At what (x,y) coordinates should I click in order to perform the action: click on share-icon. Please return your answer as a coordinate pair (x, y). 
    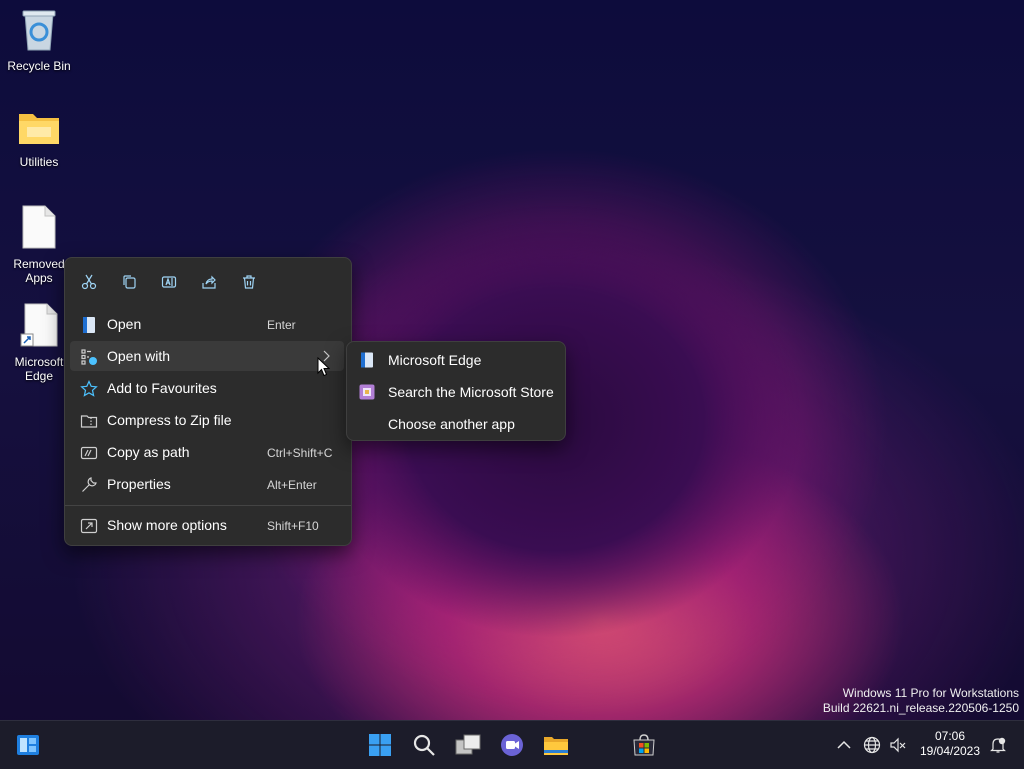
    Looking at the image, I should click on (209, 282).